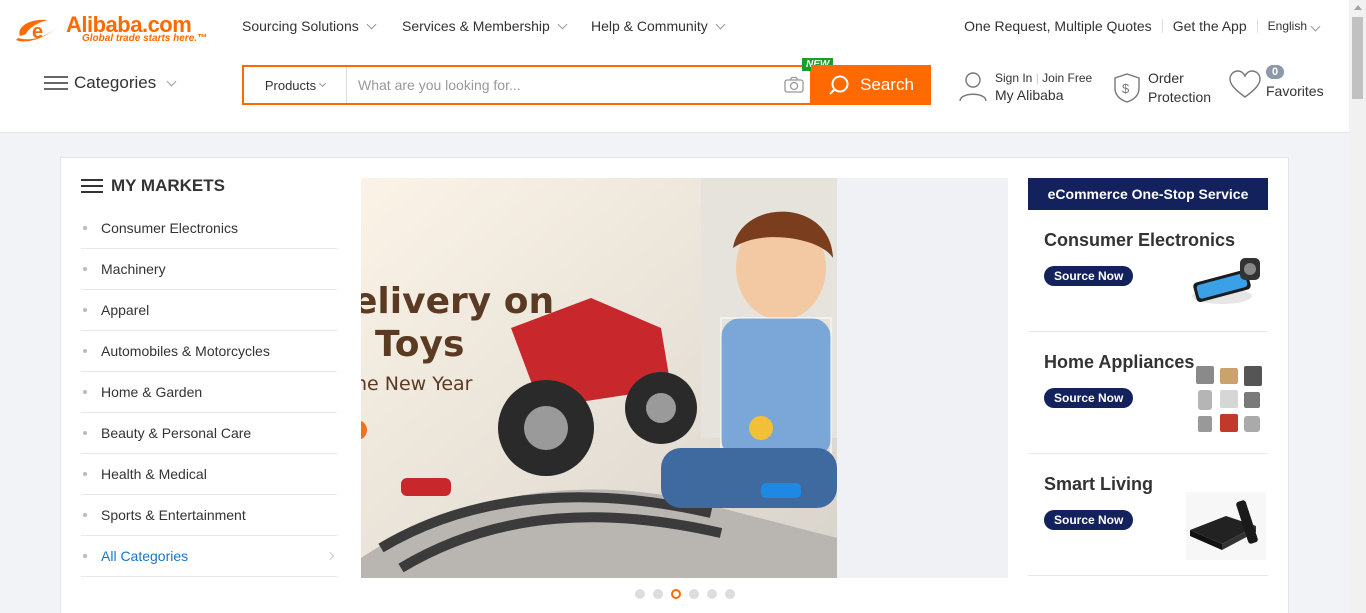 The image size is (1366, 613). Describe the element at coordinates (1226, 281) in the screenshot. I see `phone-charger-image` at that location.